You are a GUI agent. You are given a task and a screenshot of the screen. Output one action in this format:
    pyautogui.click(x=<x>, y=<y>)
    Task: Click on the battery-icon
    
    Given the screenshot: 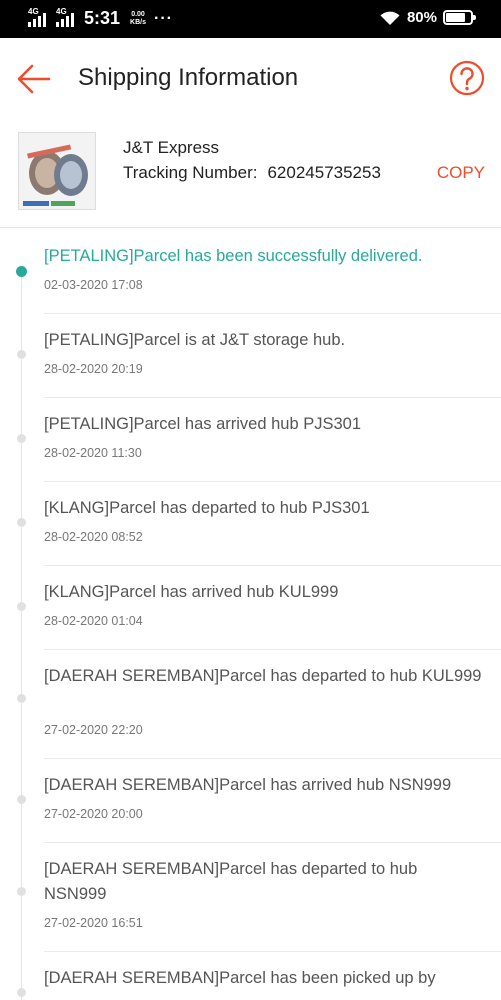 What is the action you would take?
    pyautogui.click(x=459, y=17)
    